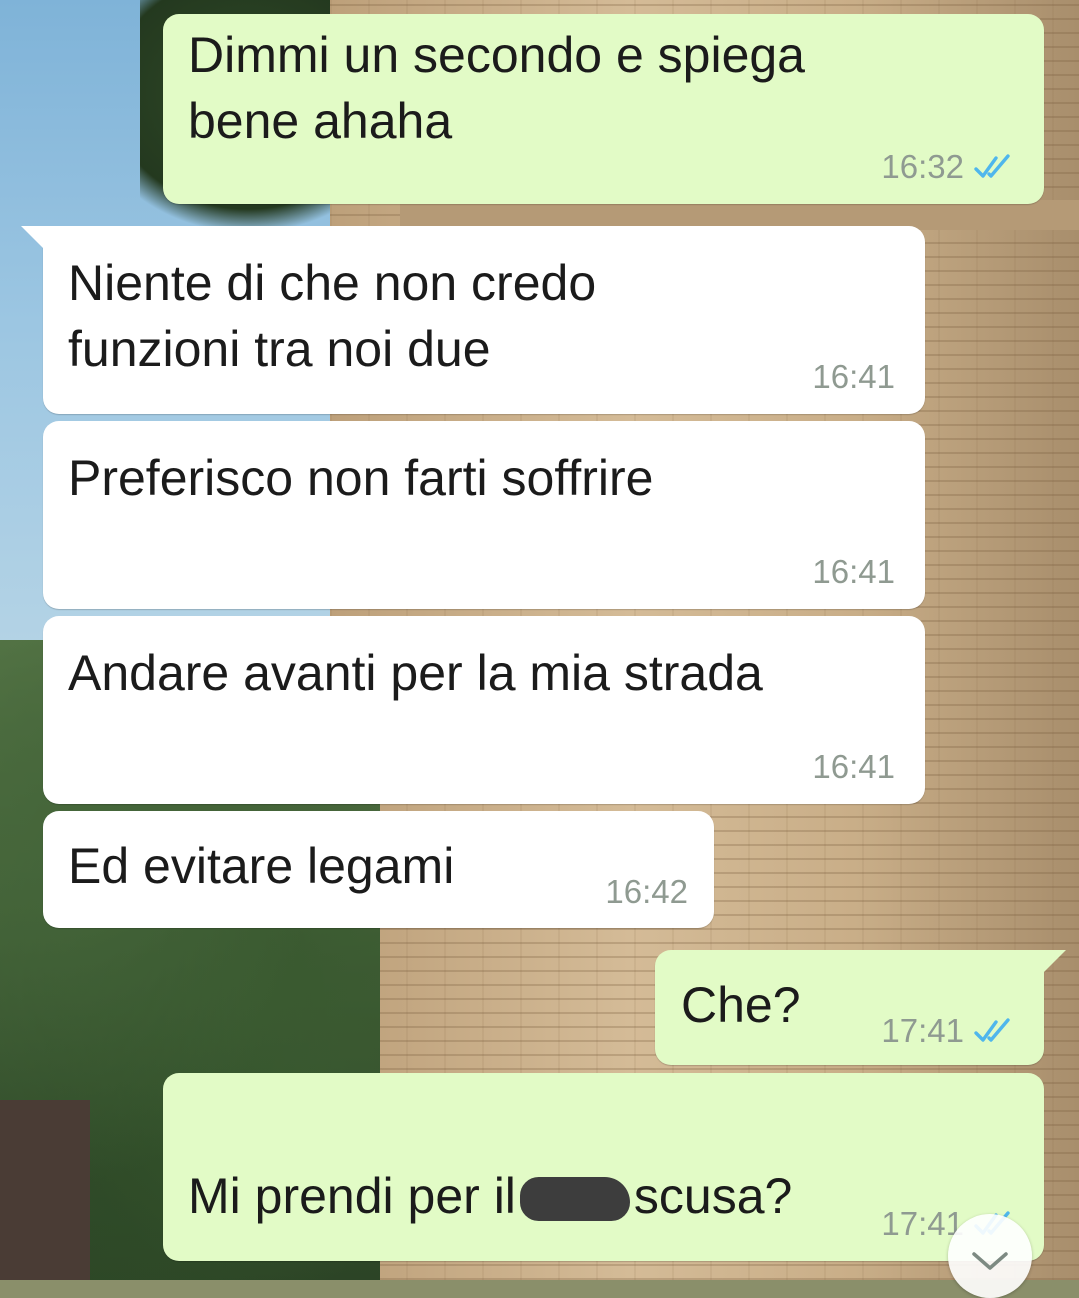 This screenshot has width=1079, height=1298. What do you see at coordinates (261, 866) in the screenshot?
I see `message-text: Ed evitare legami` at bounding box center [261, 866].